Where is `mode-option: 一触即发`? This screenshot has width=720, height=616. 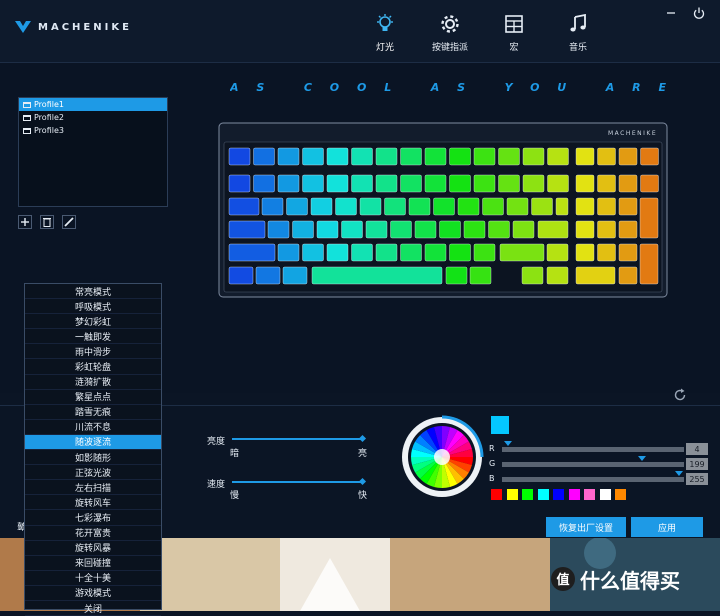
mode-option: 一触即发 is located at coordinates (93, 337).